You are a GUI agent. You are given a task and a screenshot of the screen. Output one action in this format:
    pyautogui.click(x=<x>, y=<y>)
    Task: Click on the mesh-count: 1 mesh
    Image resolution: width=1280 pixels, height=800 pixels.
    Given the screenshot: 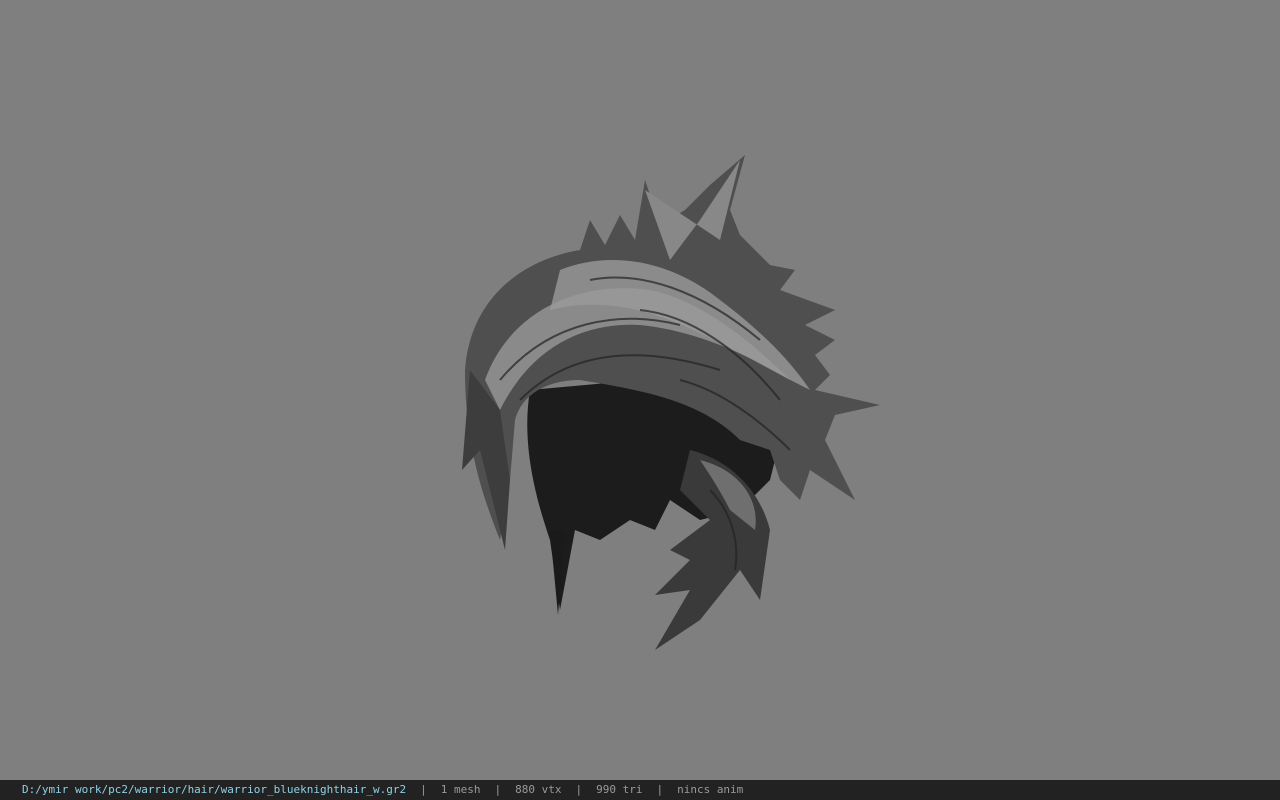 What is the action you would take?
    pyautogui.click(x=460, y=789)
    